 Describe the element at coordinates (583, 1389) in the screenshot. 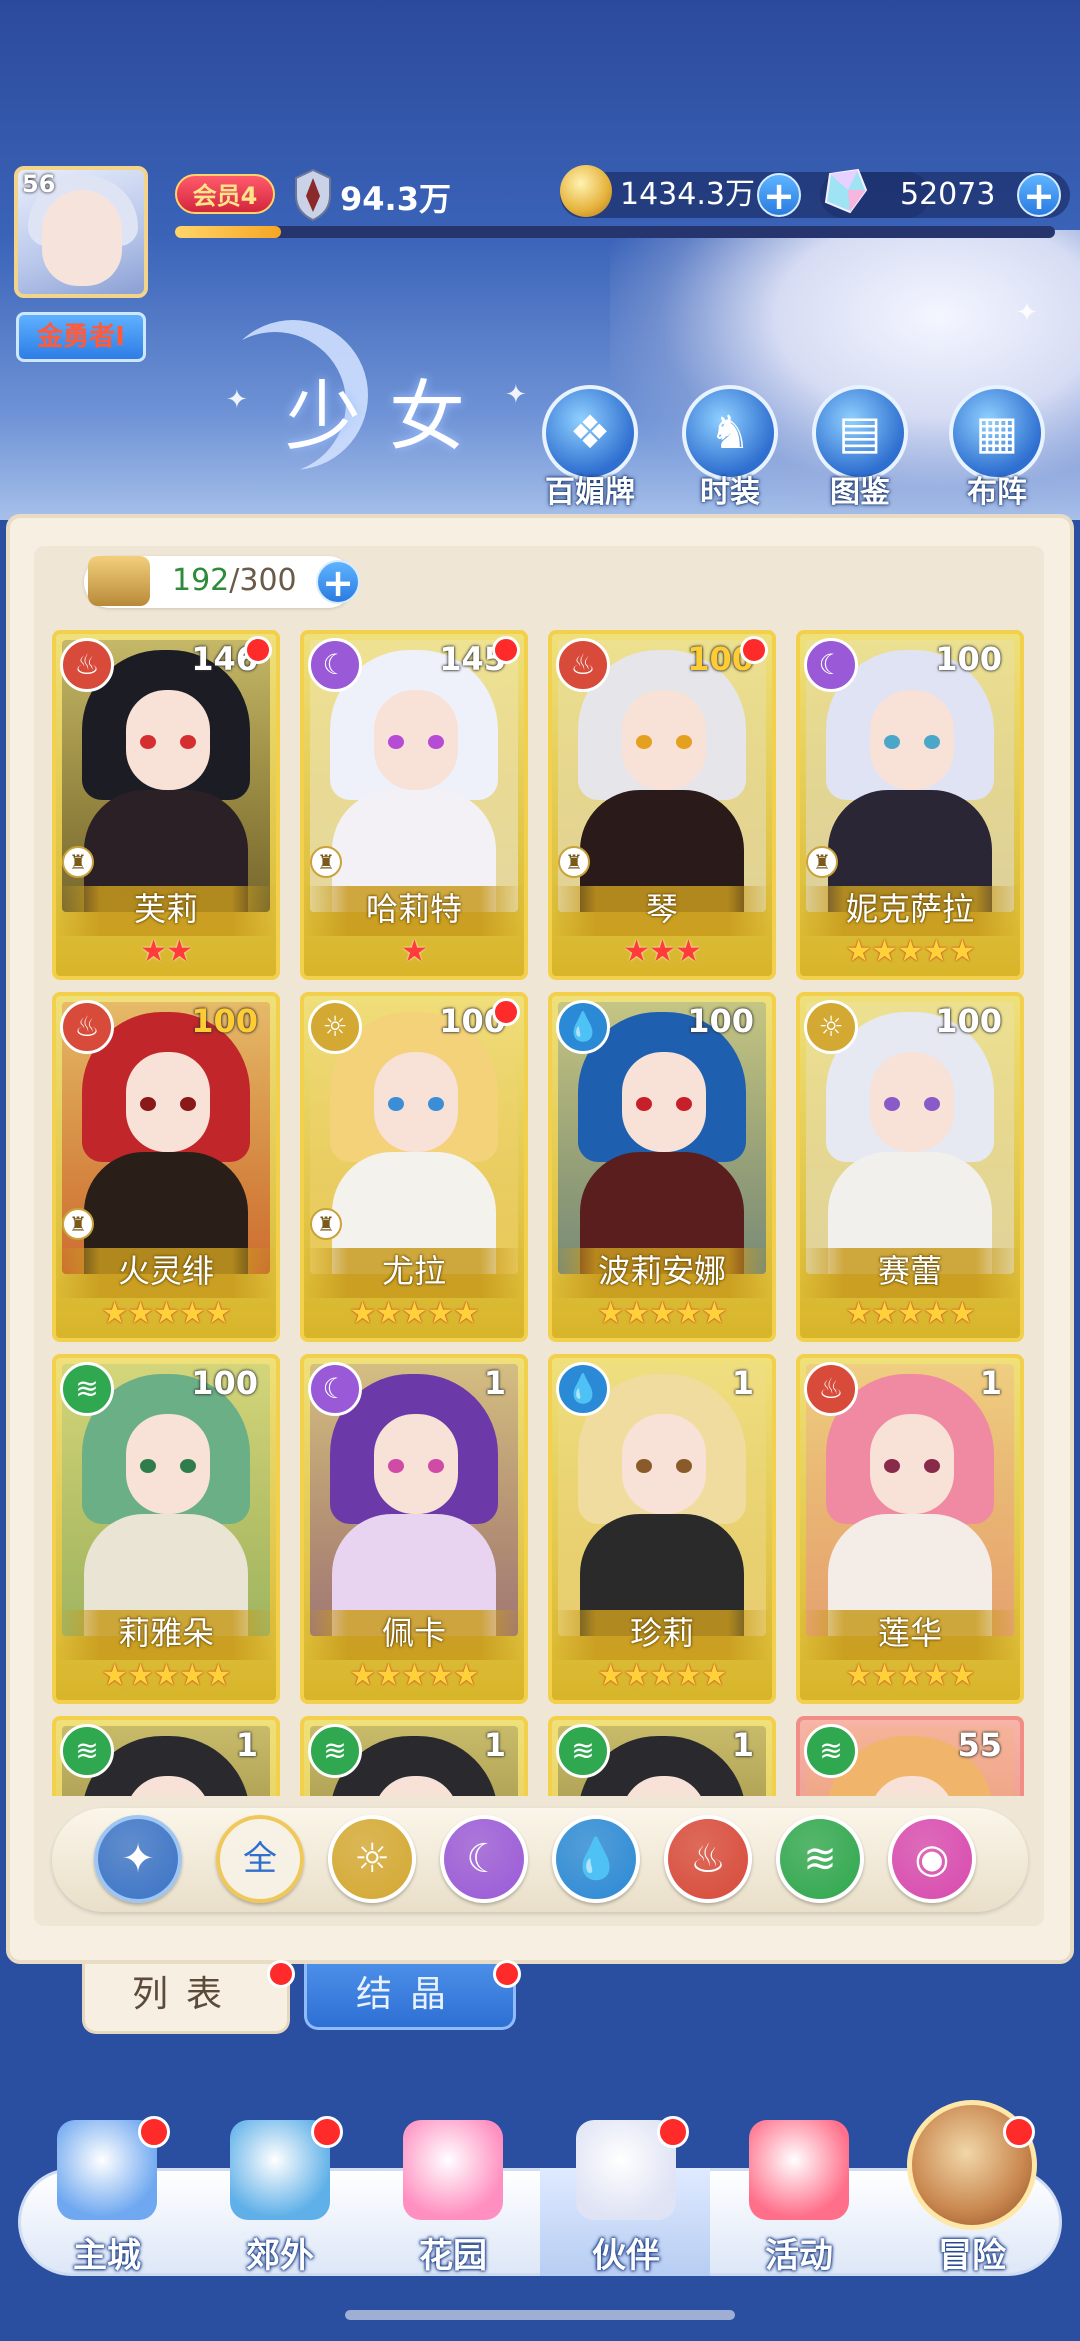

I see `element-water-icon: 💧` at that location.